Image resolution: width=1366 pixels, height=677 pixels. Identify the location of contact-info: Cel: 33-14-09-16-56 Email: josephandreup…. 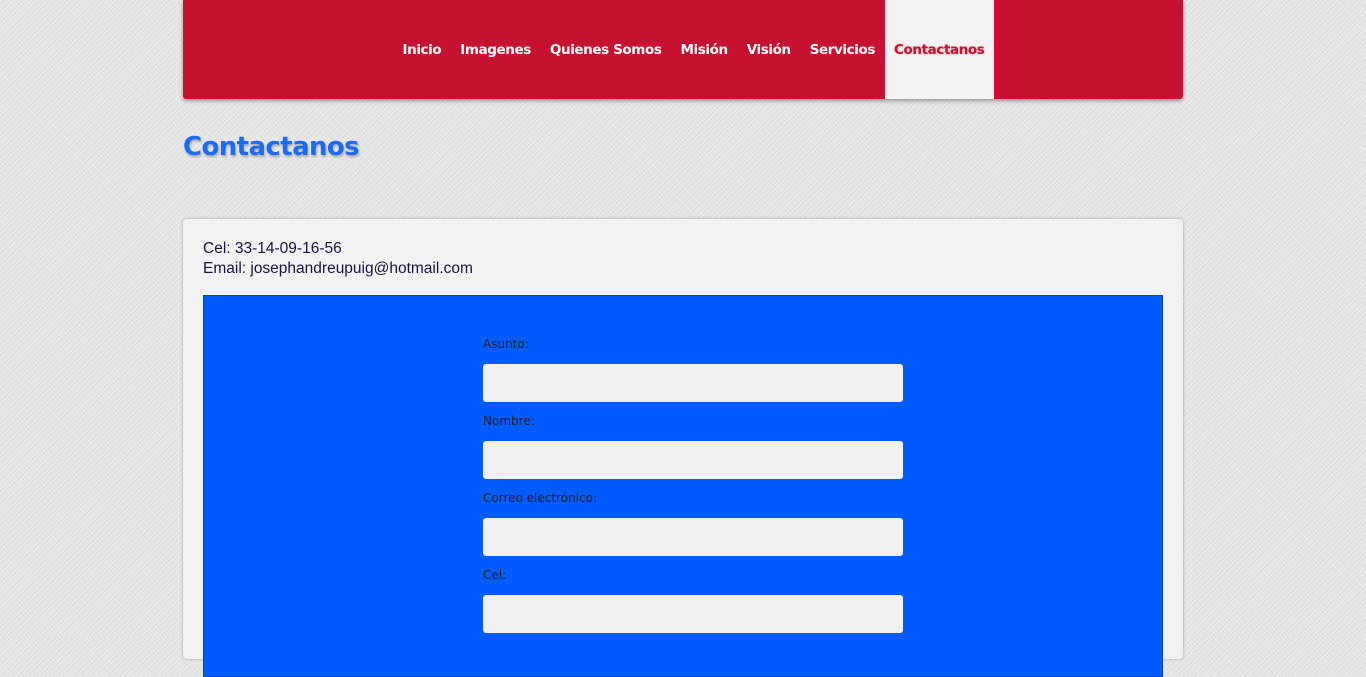
(338, 258).